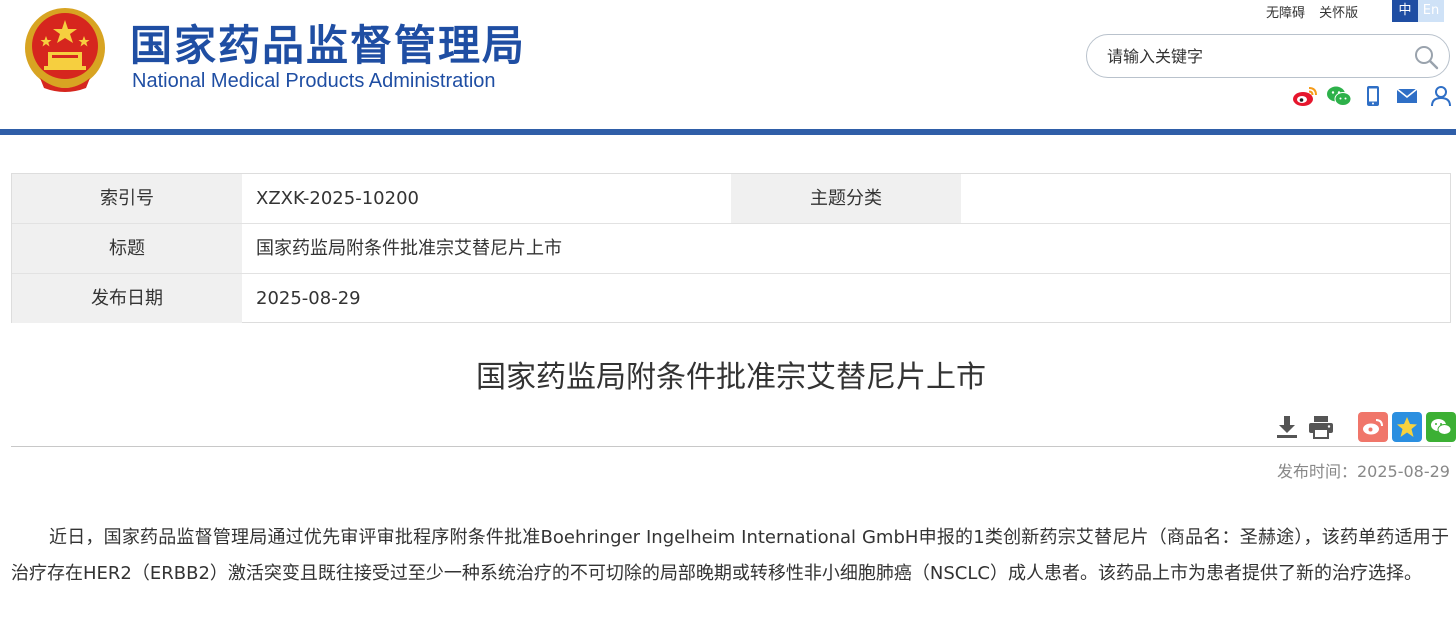 This screenshot has height=632, width=1456. I want to click on lang-en-button: En, so click(1431, 11).